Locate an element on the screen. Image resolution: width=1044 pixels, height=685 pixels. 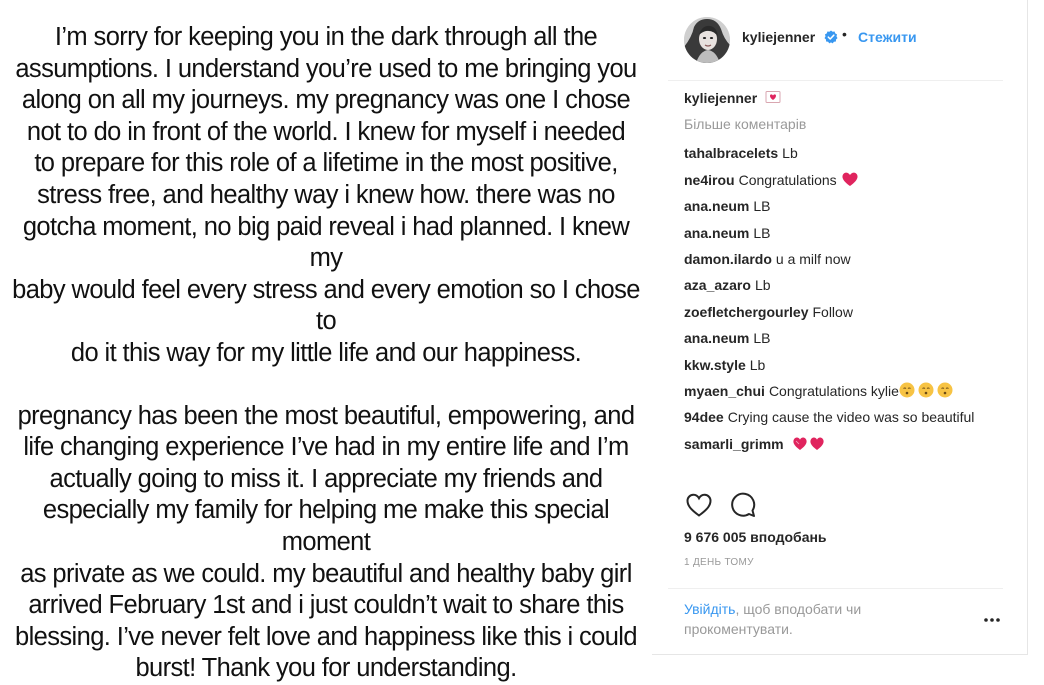
red-heart-icon is located at coordinates (850, 179).